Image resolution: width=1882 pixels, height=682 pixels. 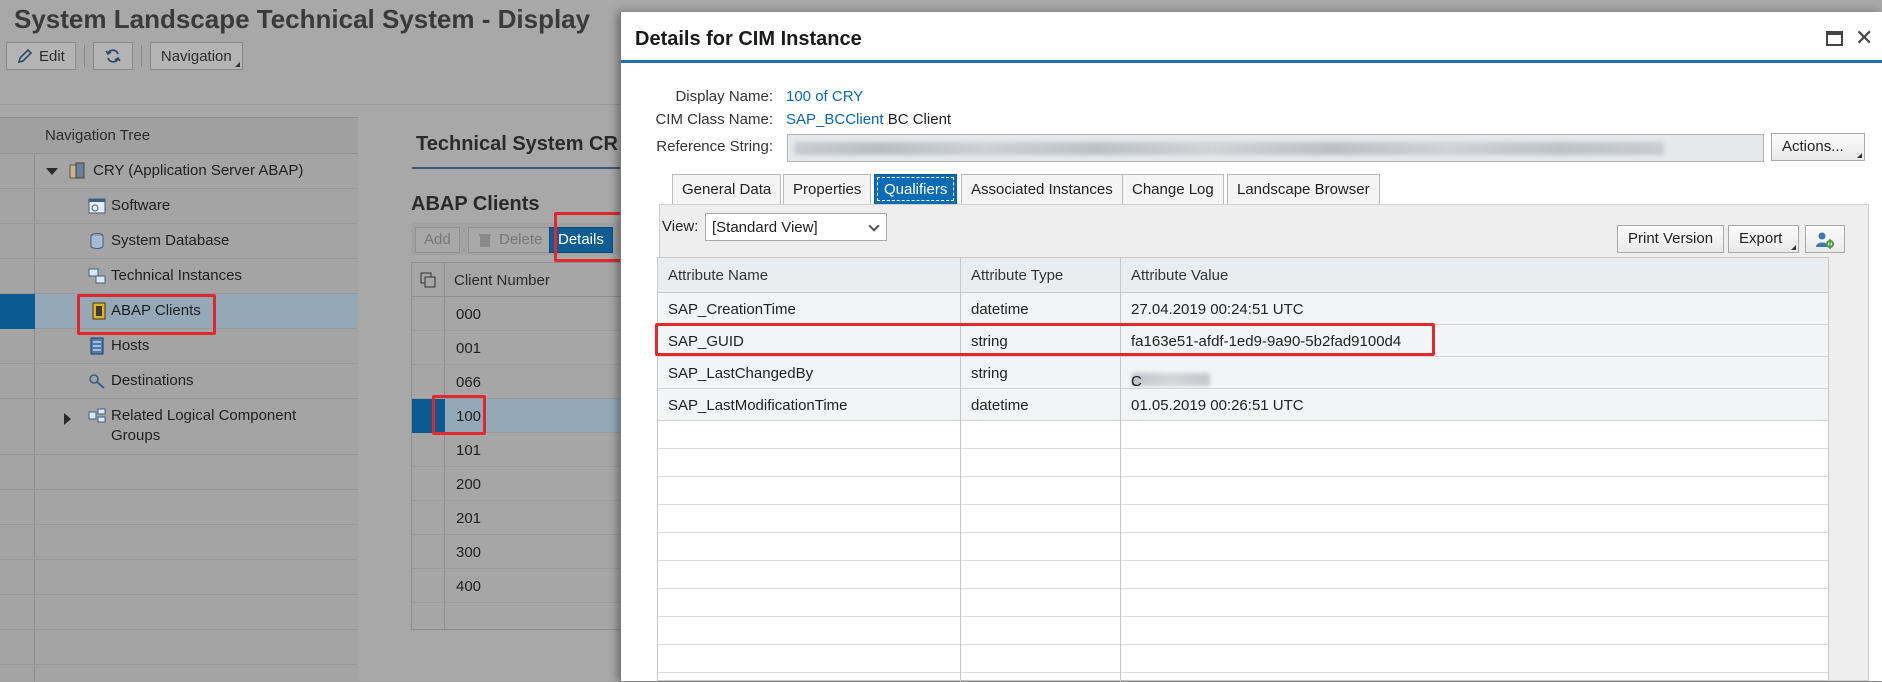 I want to click on table-row: 066, so click(x=527, y=382).